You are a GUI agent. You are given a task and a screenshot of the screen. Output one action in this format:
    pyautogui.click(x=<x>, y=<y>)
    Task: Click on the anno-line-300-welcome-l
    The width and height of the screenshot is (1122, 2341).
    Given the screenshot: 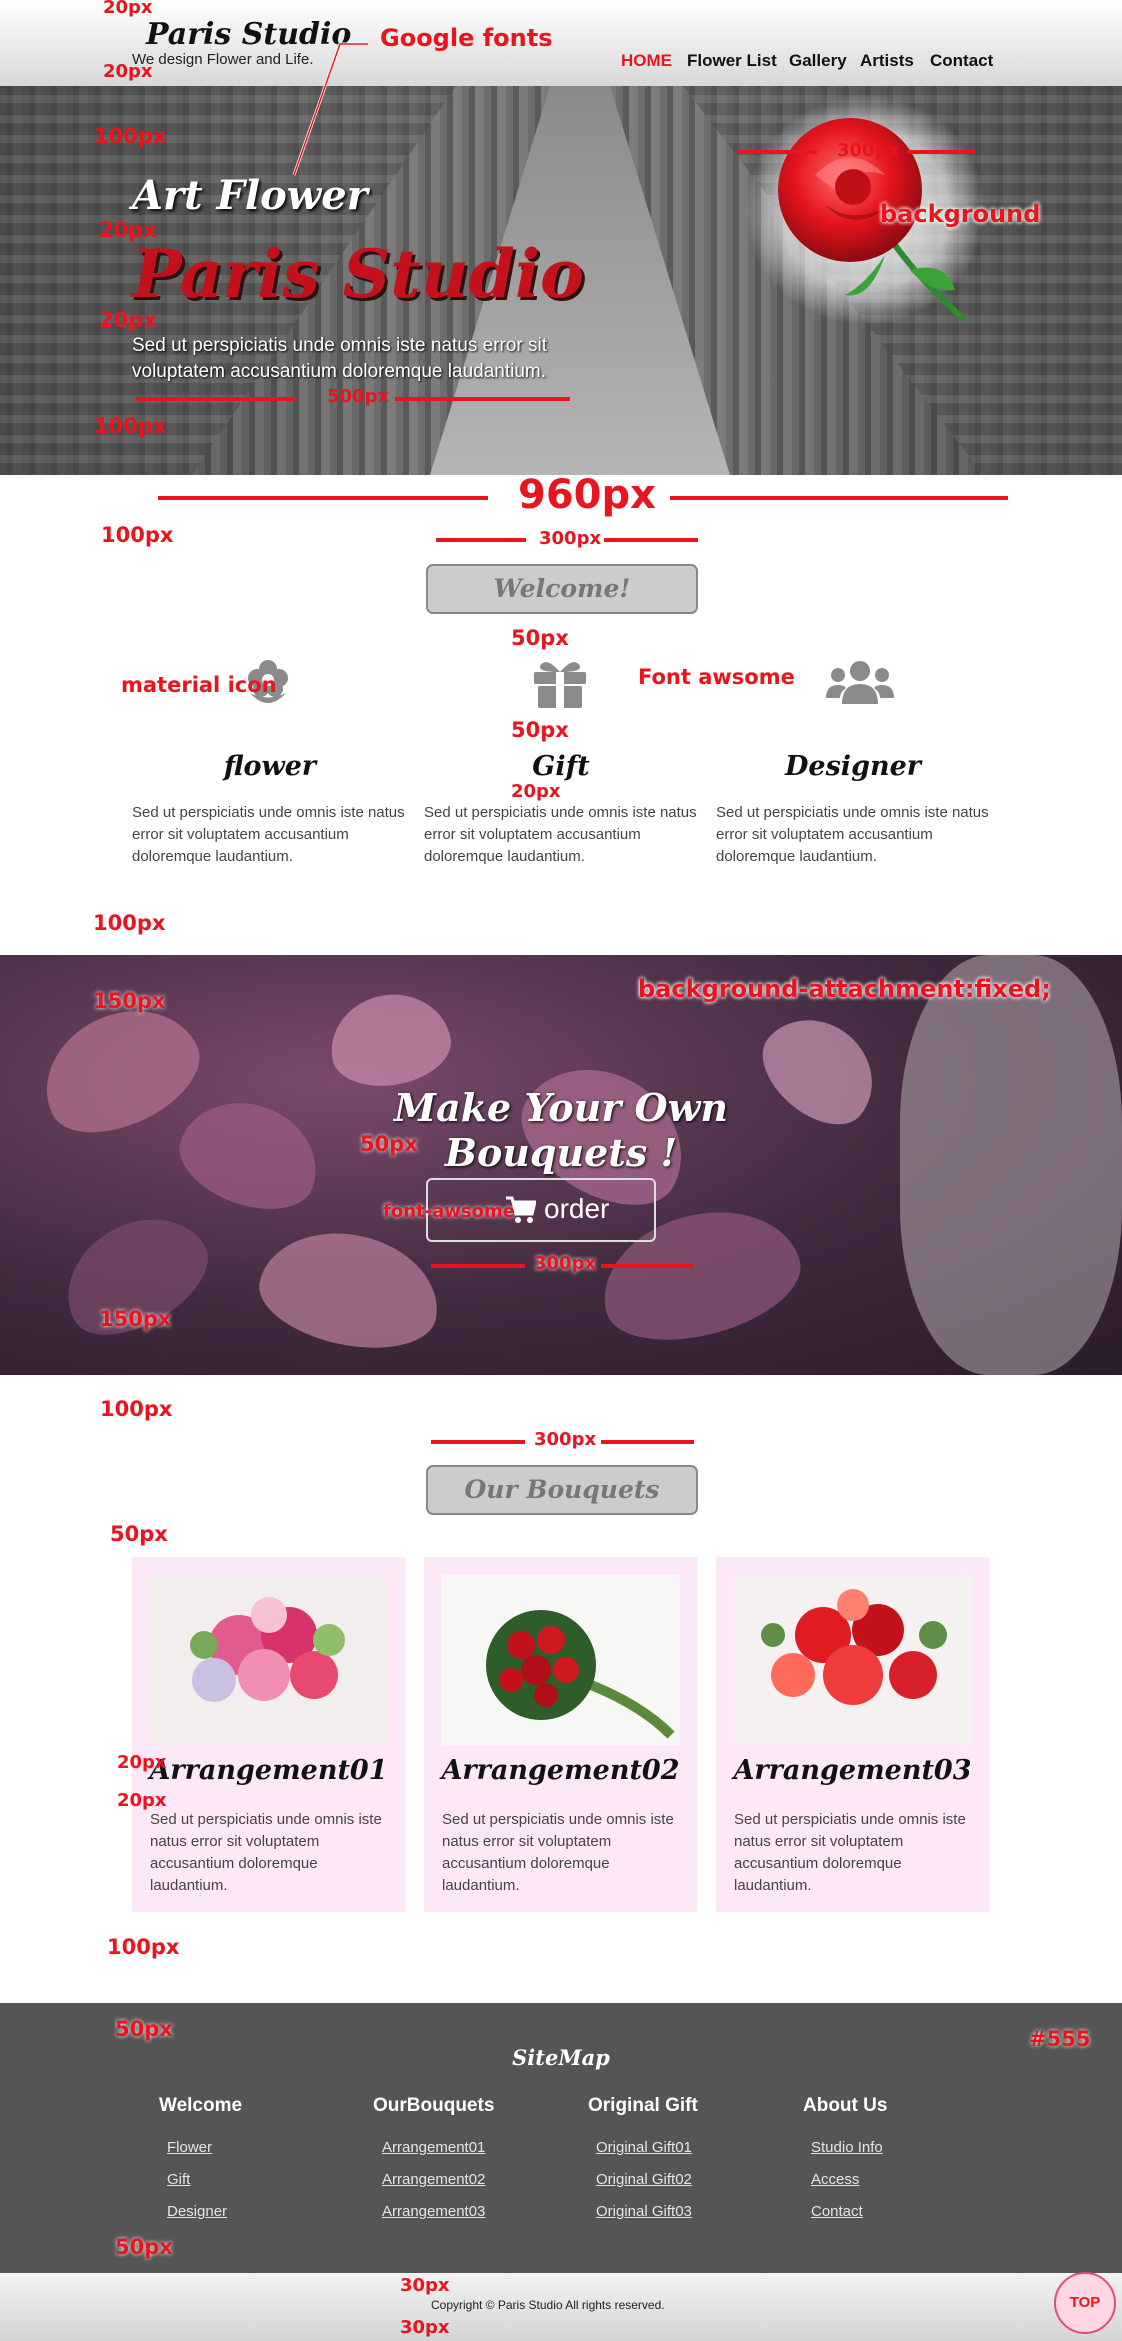 What is the action you would take?
    pyautogui.click(x=481, y=540)
    